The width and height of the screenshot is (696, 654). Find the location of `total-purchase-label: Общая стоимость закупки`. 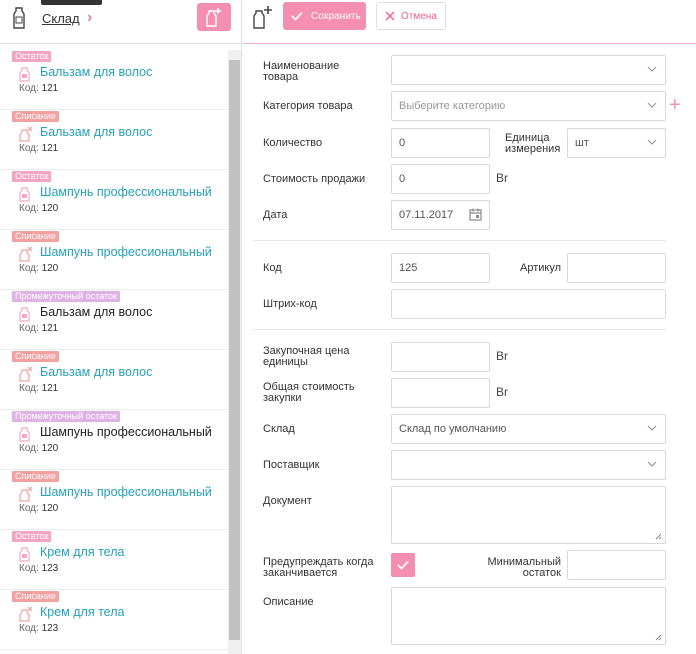

total-purchase-label: Общая стоимость закупки is located at coordinates (309, 392).